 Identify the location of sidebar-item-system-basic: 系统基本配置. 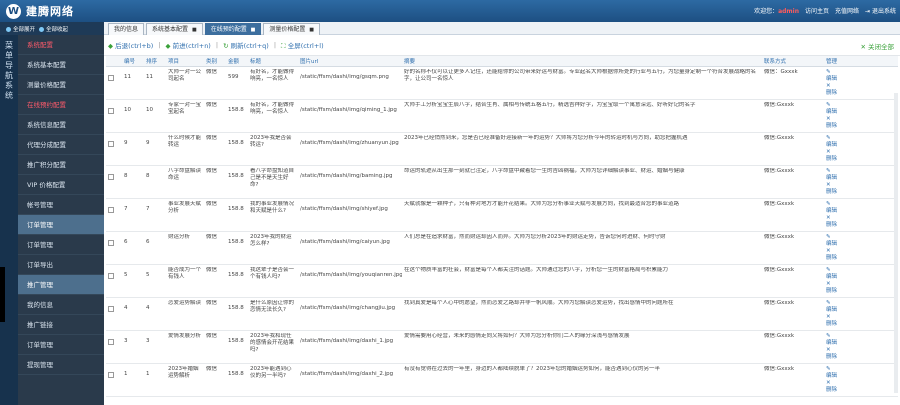
(61, 65).